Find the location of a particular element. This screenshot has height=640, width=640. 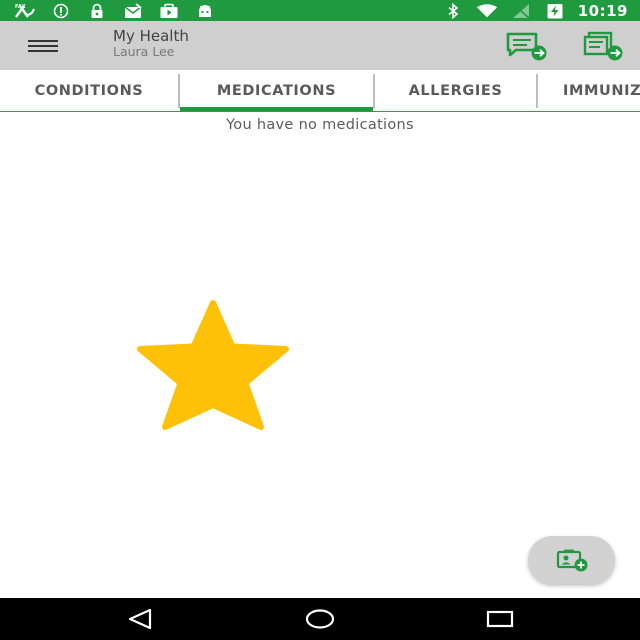

back-icon is located at coordinates (140, 619).